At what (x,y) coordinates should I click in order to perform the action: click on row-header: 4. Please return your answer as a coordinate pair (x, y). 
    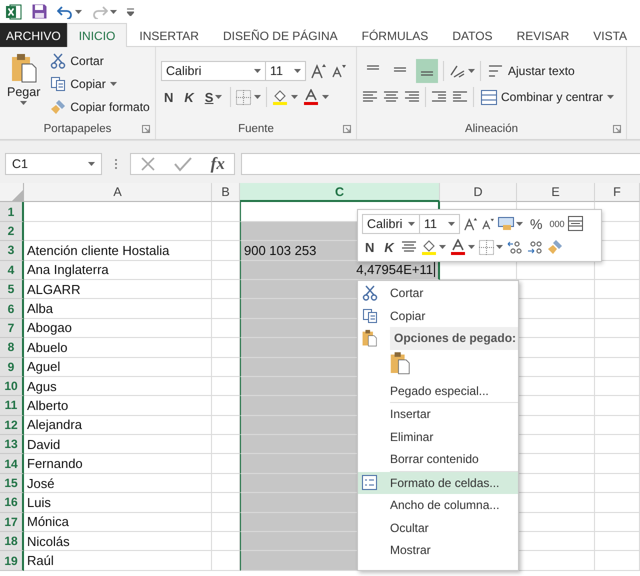
    Looking at the image, I should click on (12, 270).